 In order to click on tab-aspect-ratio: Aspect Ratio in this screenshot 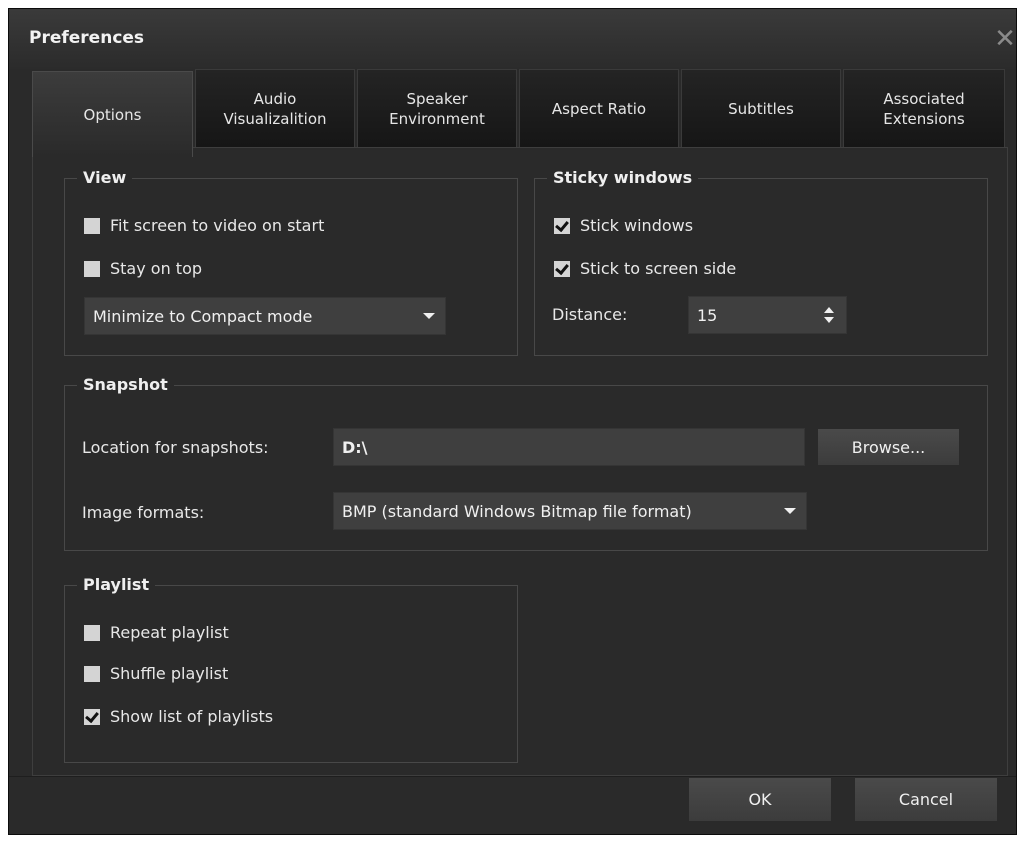, I will do `click(599, 108)`.